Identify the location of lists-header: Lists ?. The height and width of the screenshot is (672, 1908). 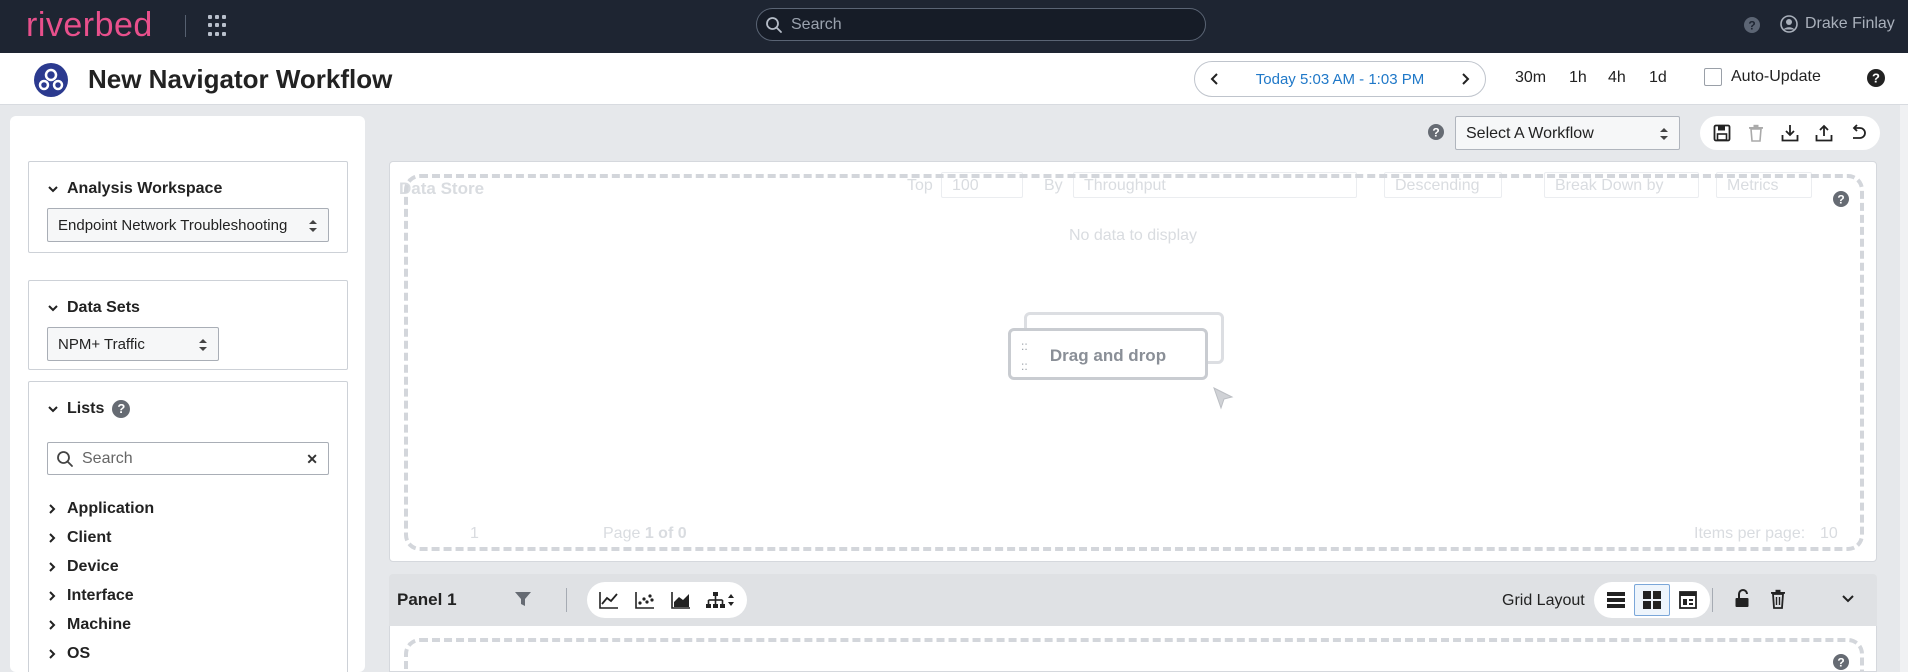
(89, 409).